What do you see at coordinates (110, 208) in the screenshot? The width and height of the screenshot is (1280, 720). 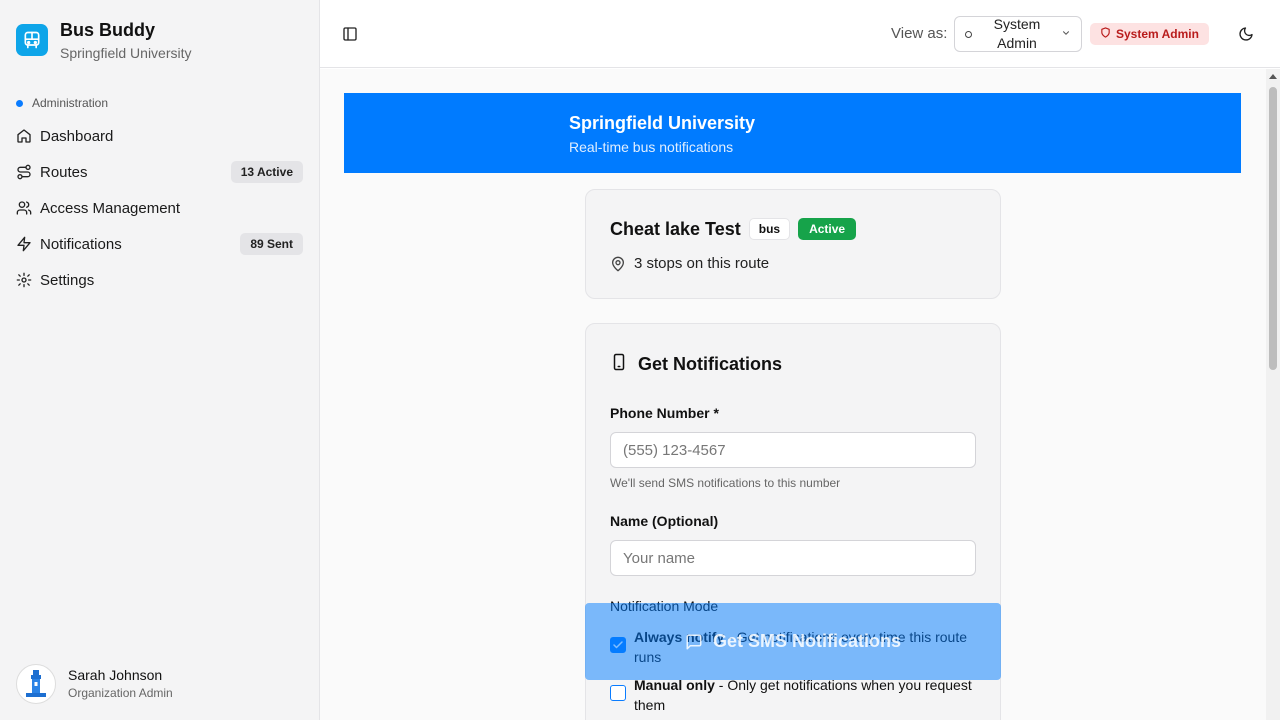 I see `sidebar-item-label: Access Management` at bounding box center [110, 208].